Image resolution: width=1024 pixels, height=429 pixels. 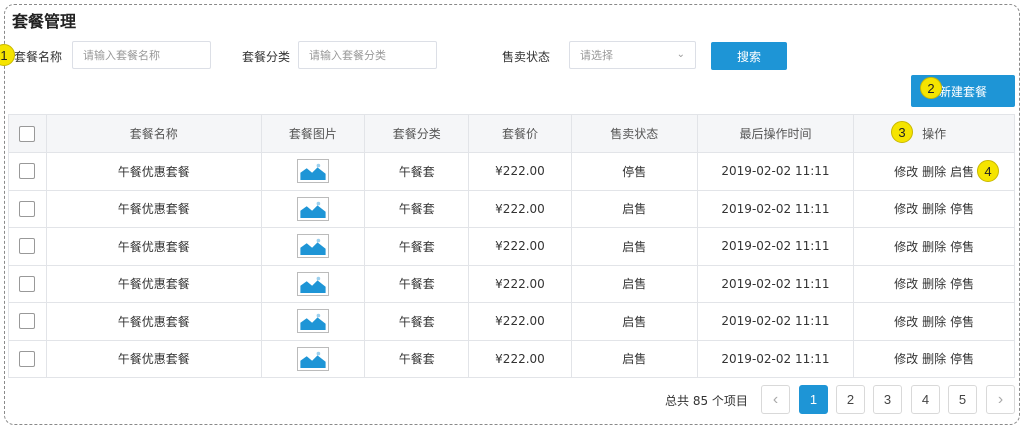 I want to click on page-button-2: 2, so click(x=850, y=399).